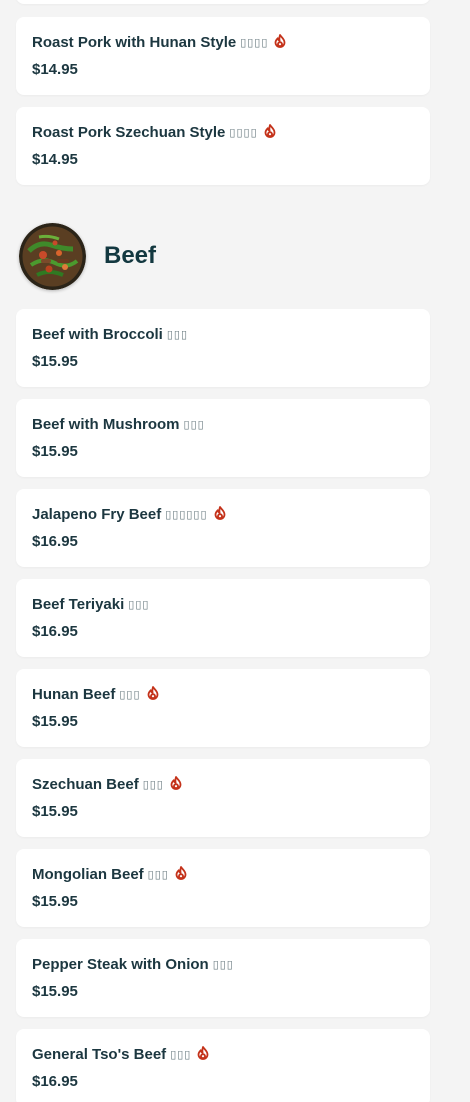  What do you see at coordinates (88, 874) in the screenshot?
I see `menu-item-name: Mongolian Beef` at bounding box center [88, 874].